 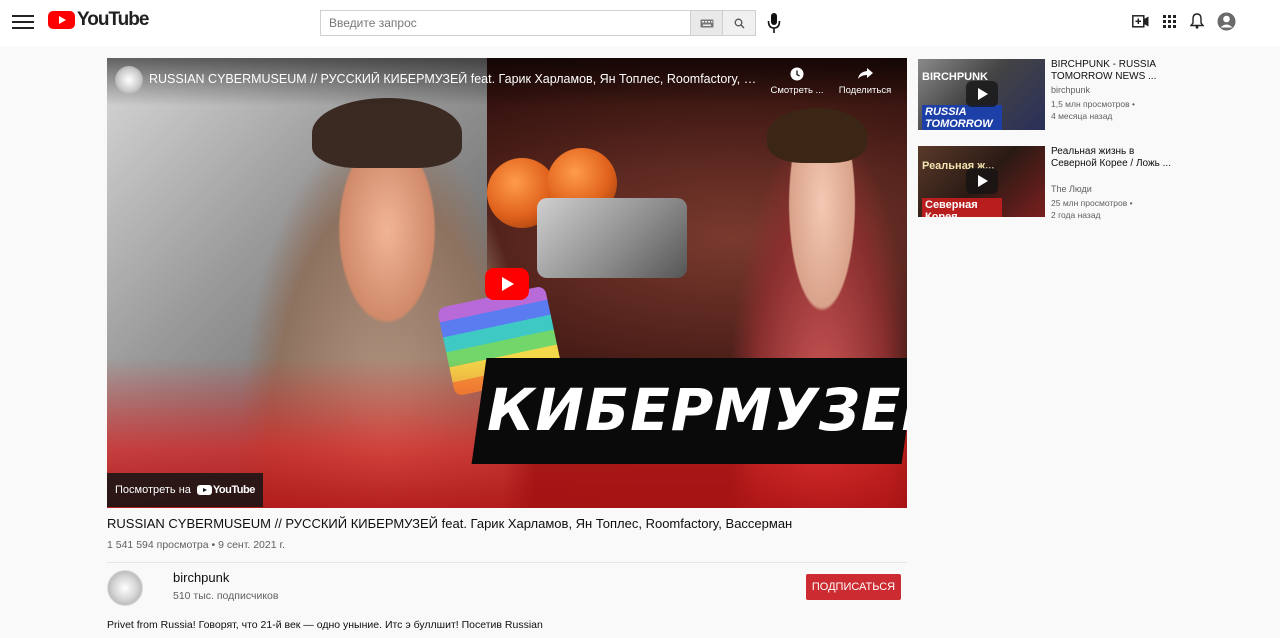 What do you see at coordinates (962, 117) in the screenshot?
I see `thumbnail-overlay-text: RUSSIA TOMORROW` at bounding box center [962, 117].